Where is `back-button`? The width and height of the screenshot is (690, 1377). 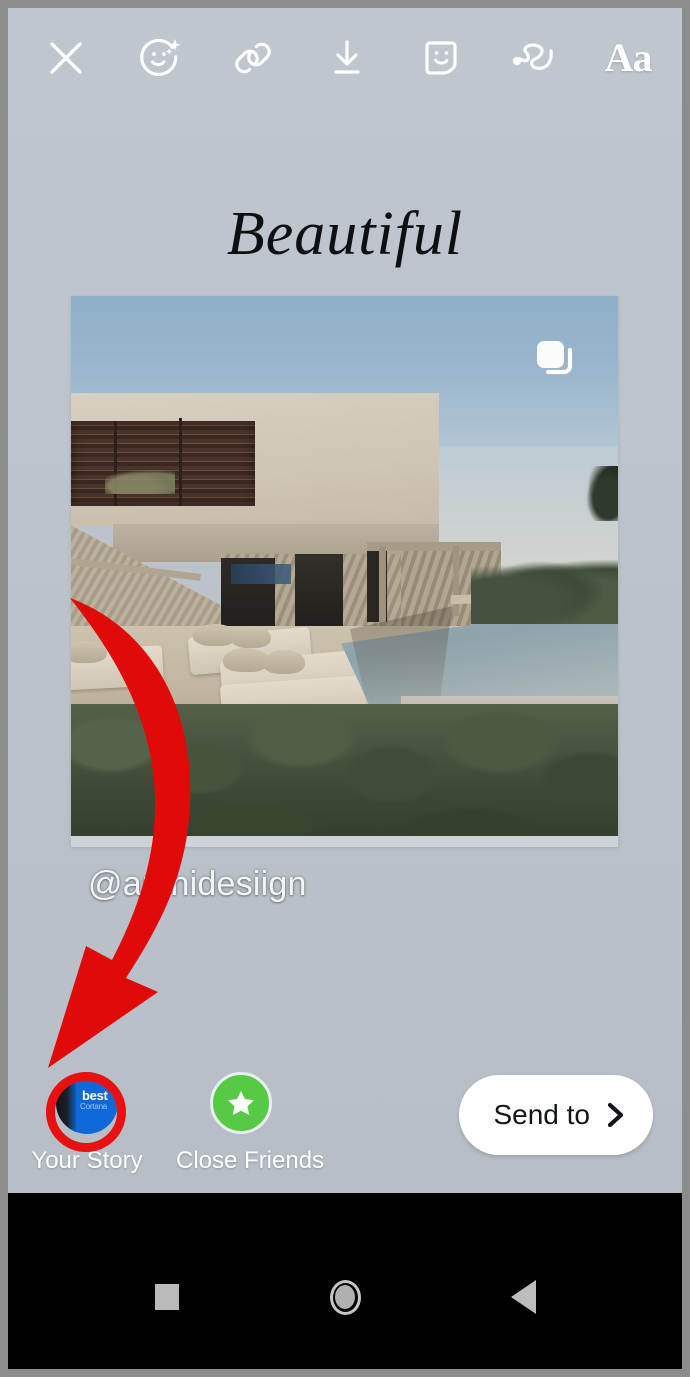 back-button is located at coordinates (523, 1297).